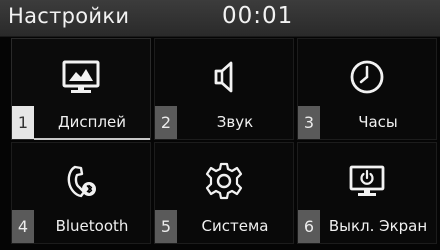 This screenshot has width=440, height=250. I want to click on tile-system: 5 Система, so click(224, 193).